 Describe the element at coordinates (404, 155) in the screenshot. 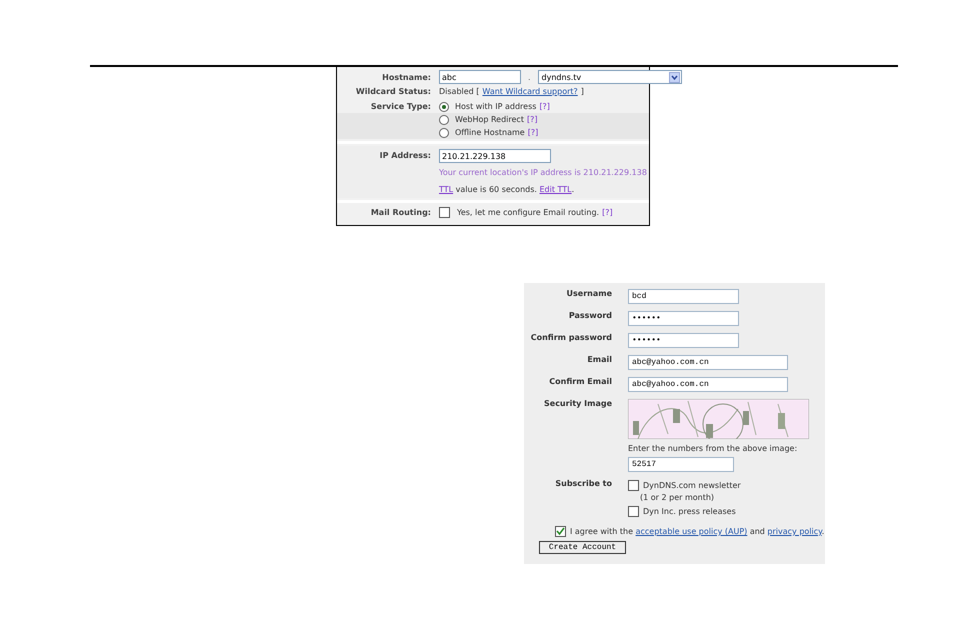

I see `field-label: IP Address:` at that location.